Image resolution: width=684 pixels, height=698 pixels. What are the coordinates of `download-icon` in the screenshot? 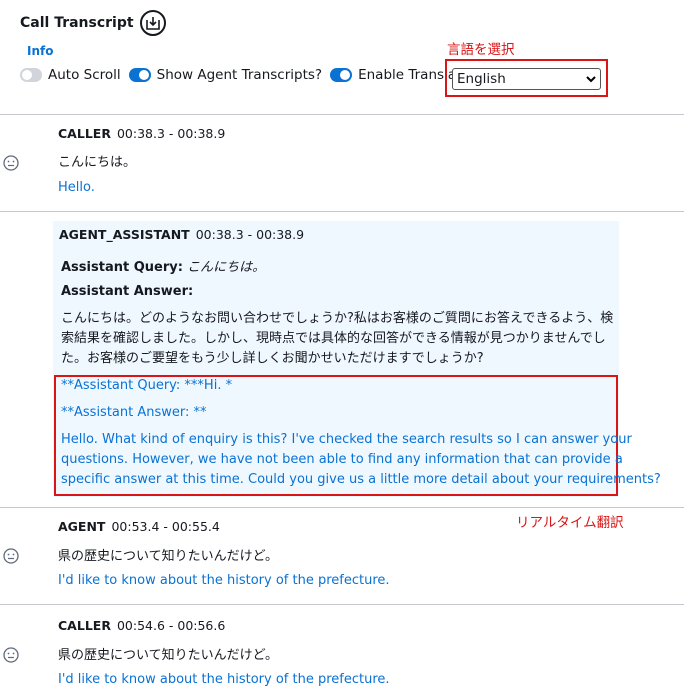 It's located at (152, 23).